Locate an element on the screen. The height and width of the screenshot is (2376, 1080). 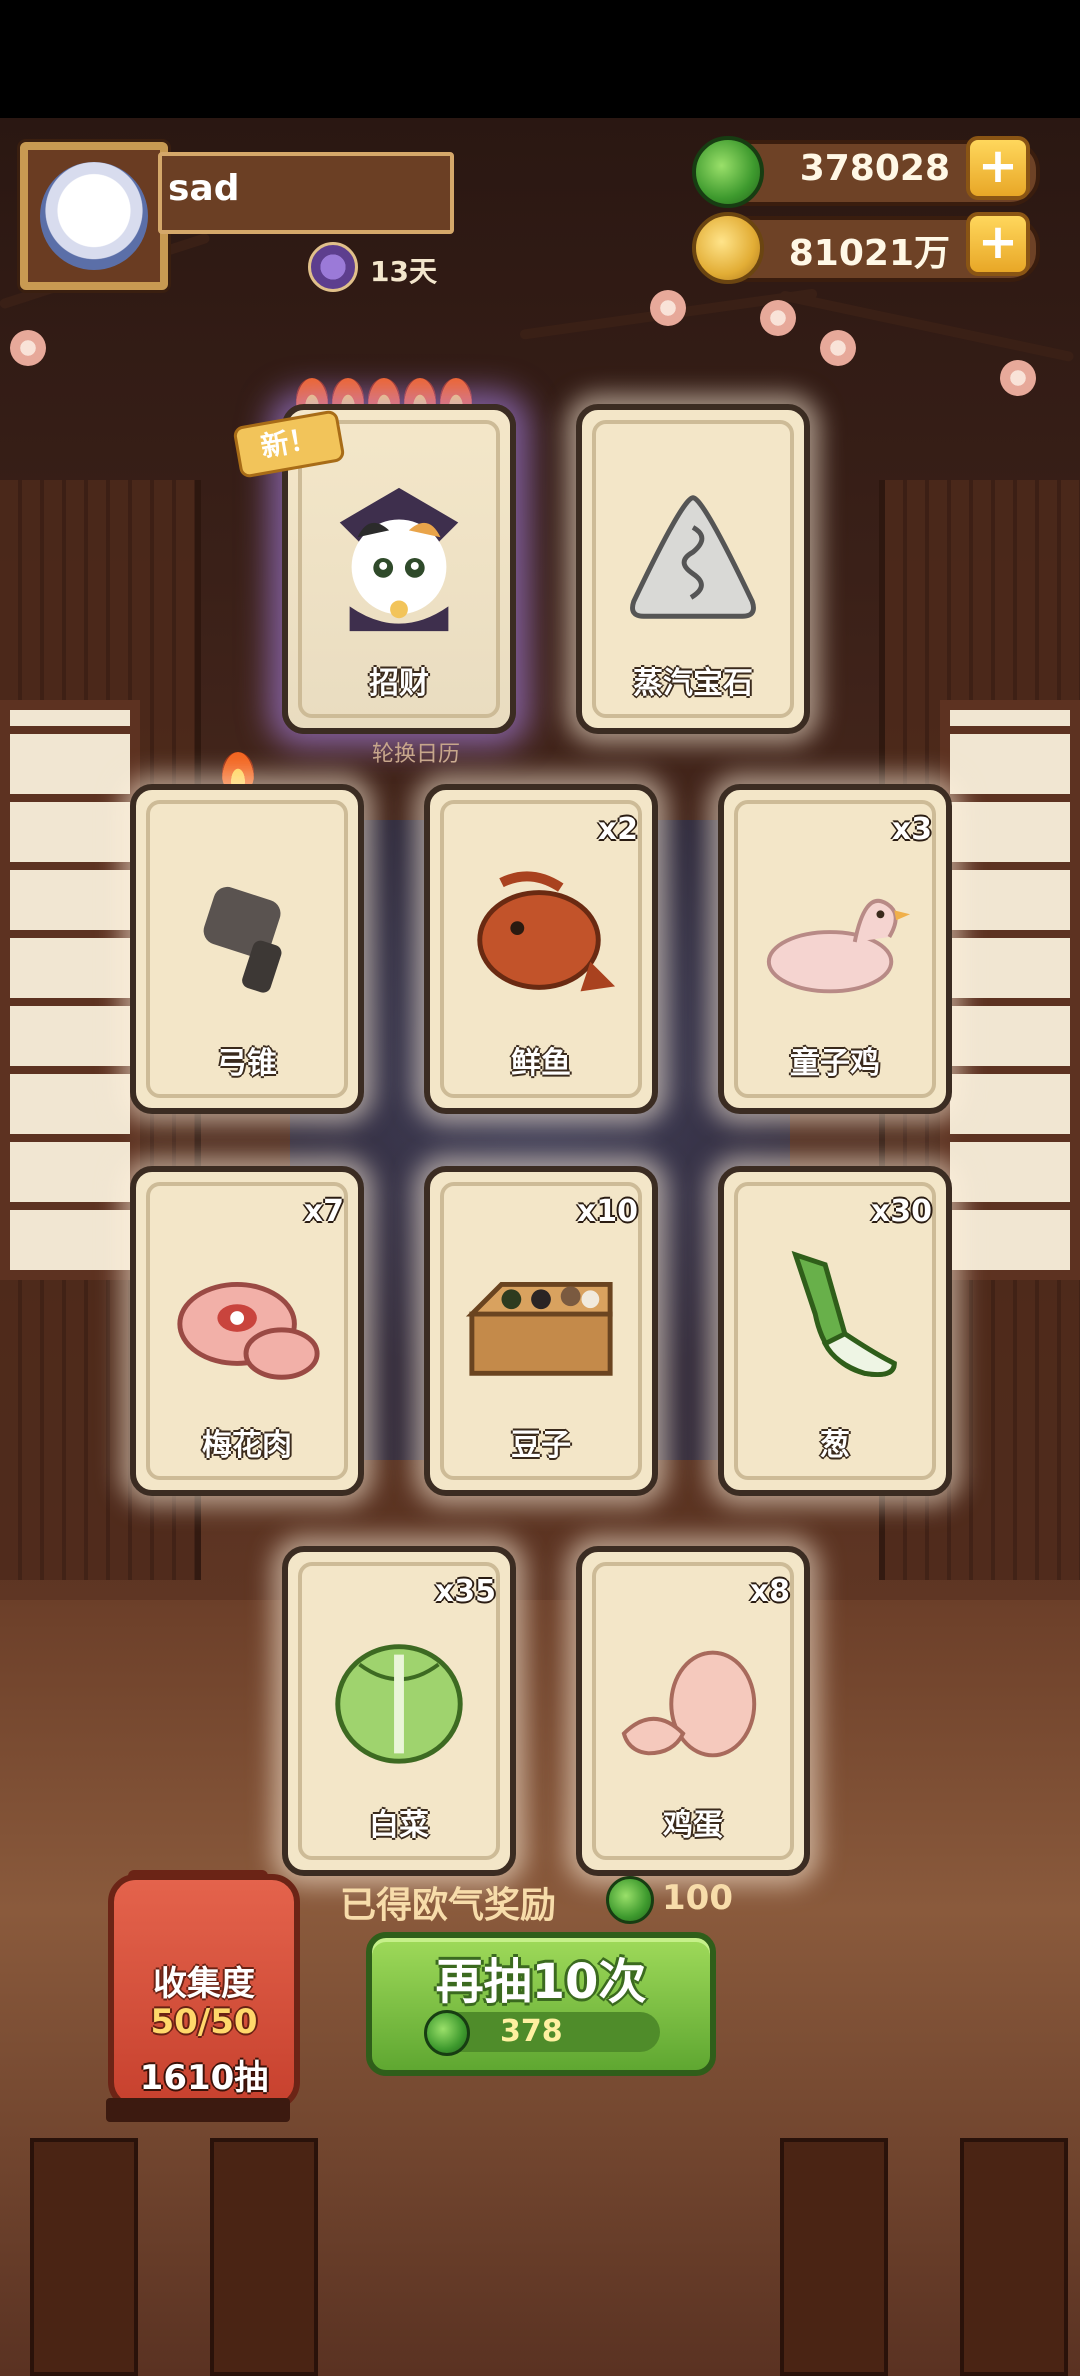
card-label: 童子鸡 is located at coordinates (835, 1063).